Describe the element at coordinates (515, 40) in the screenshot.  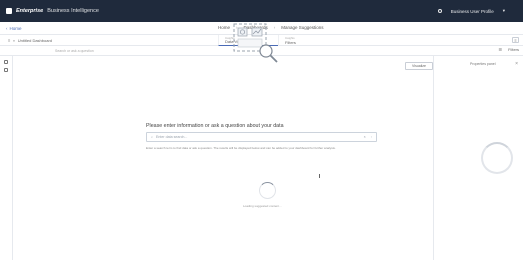
I see `tab-options-button: ≡` at that location.